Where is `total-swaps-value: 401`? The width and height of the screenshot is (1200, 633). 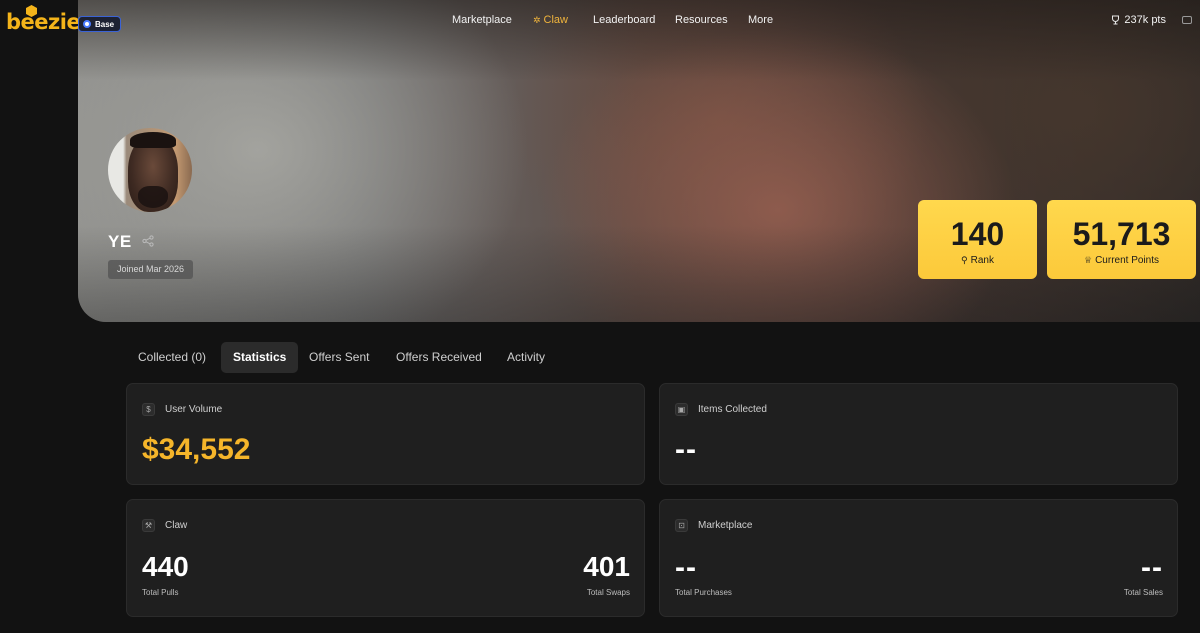
total-swaps-value: 401 is located at coordinates (606, 566).